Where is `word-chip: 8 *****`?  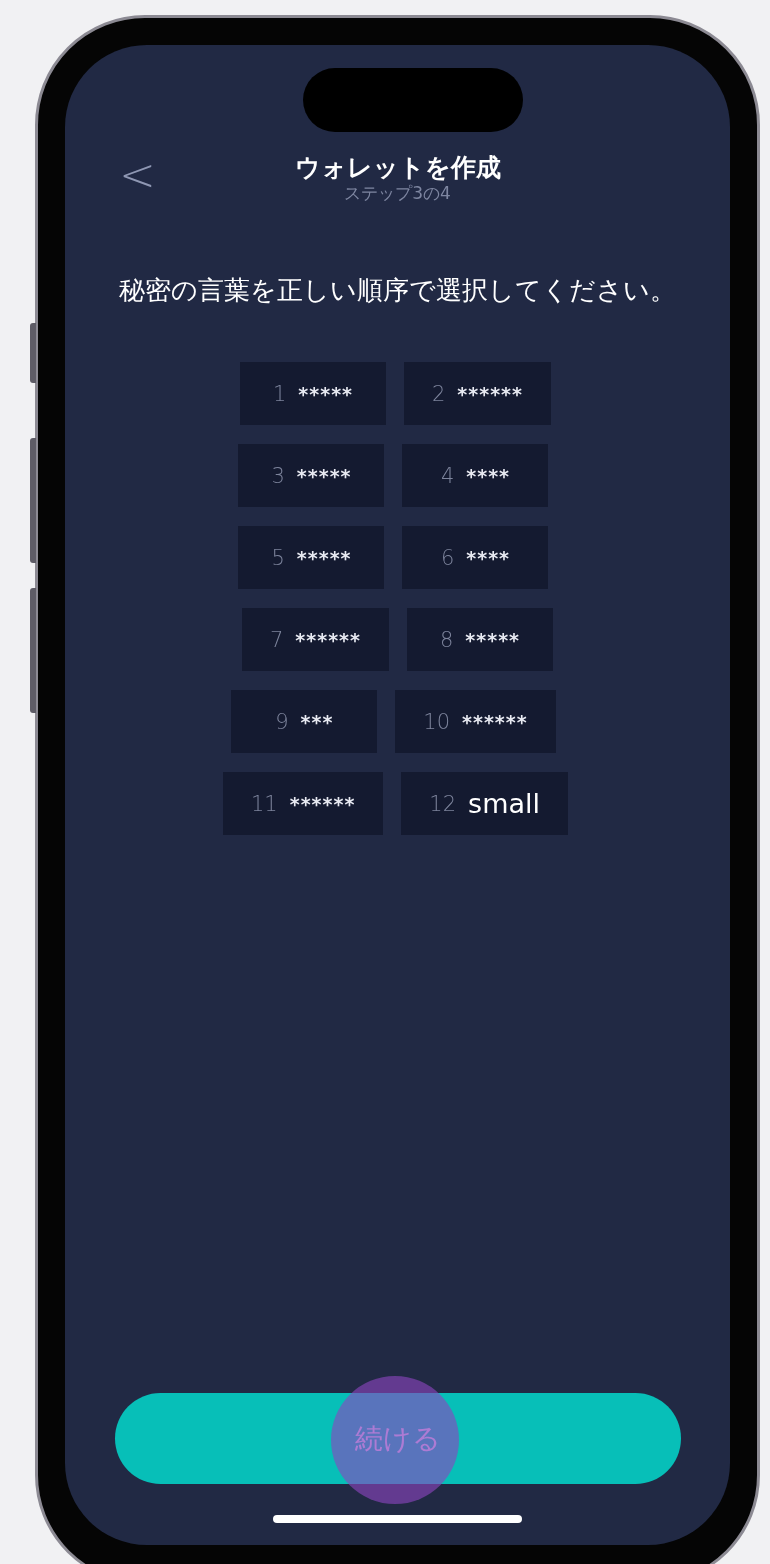
word-chip: 8 ***** is located at coordinates (480, 639).